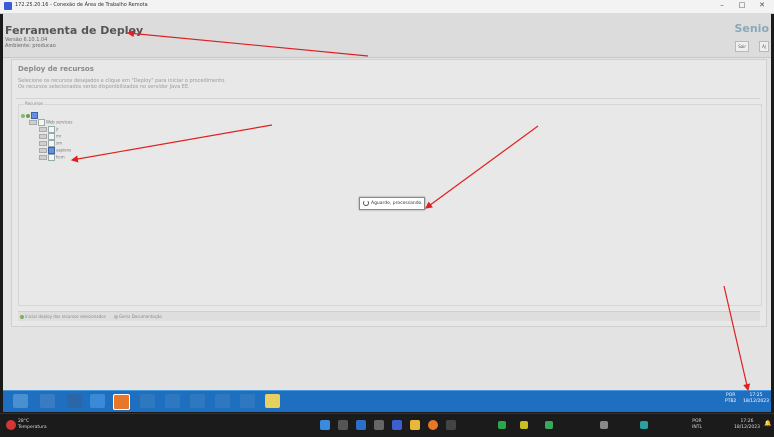 The width and height of the screenshot is (774, 437). What do you see at coordinates (60, 157) in the screenshot?
I see `item-label: hcm` at bounding box center [60, 157].